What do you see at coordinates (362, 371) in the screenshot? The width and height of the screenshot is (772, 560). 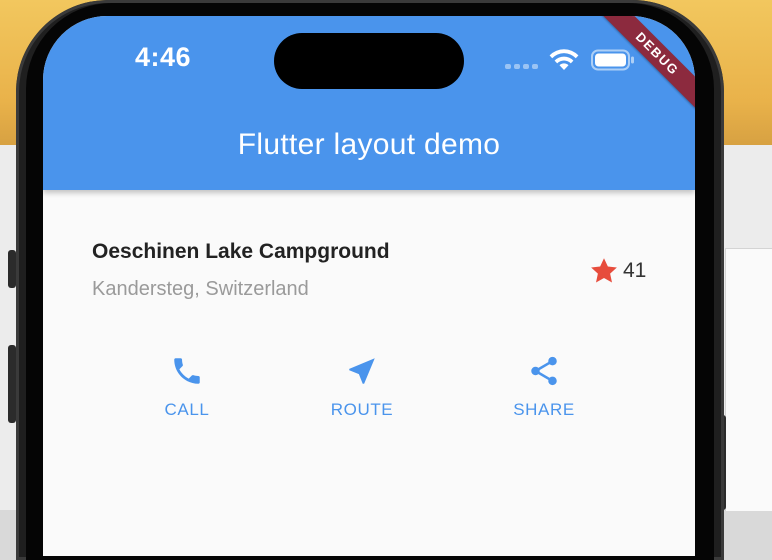 I see `navigation-icon` at bounding box center [362, 371].